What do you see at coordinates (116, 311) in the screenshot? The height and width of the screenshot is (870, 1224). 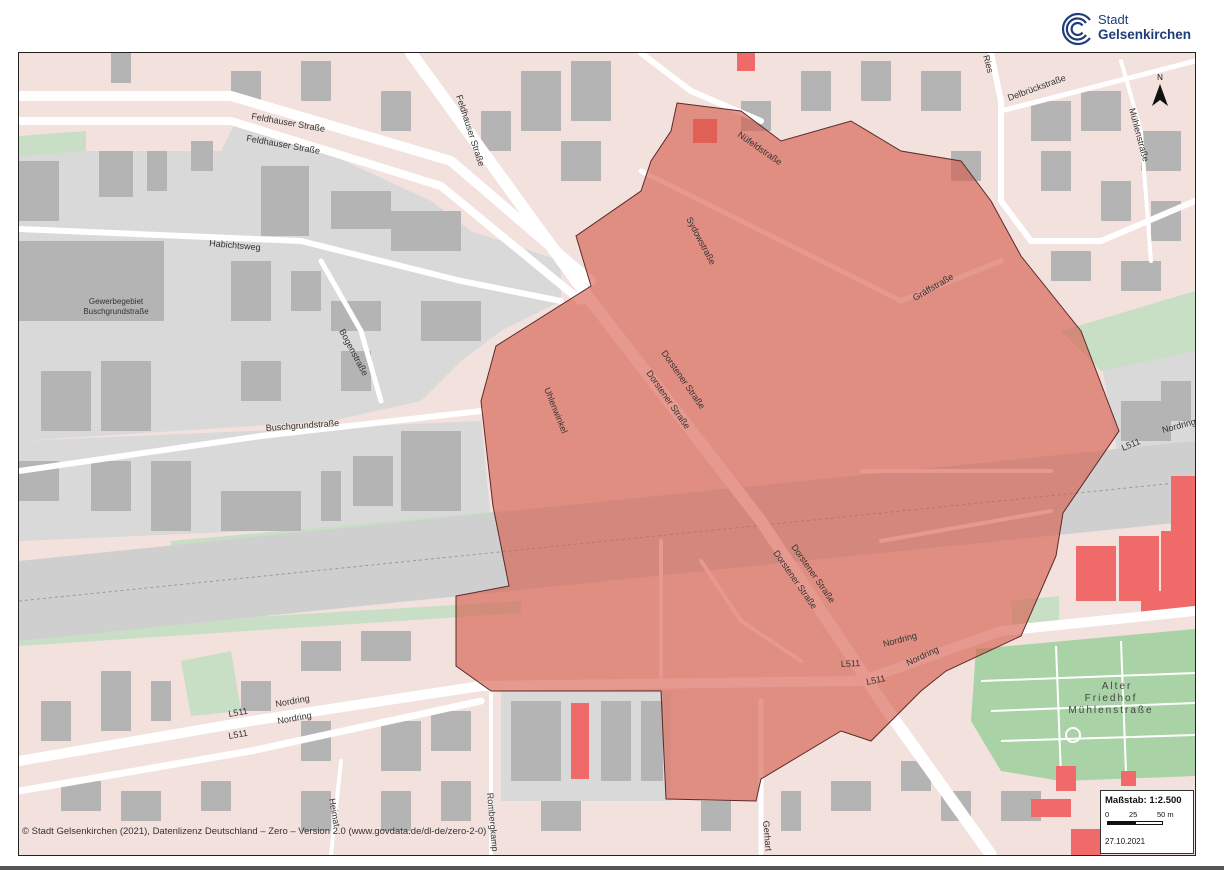 I see `label-gewerbe-2: Buschgrundstraße` at bounding box center [116, 311].